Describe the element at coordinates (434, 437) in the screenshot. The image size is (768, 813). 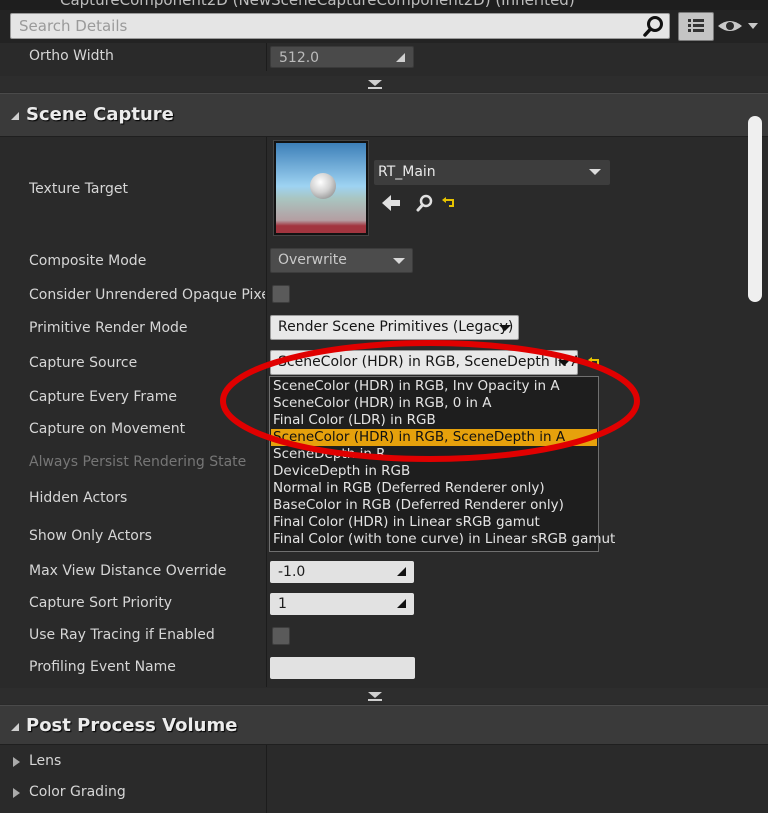
I see `dropdown-option-selected: SceneColor (HDR) in RGB, SceneDepth in A` at that location.